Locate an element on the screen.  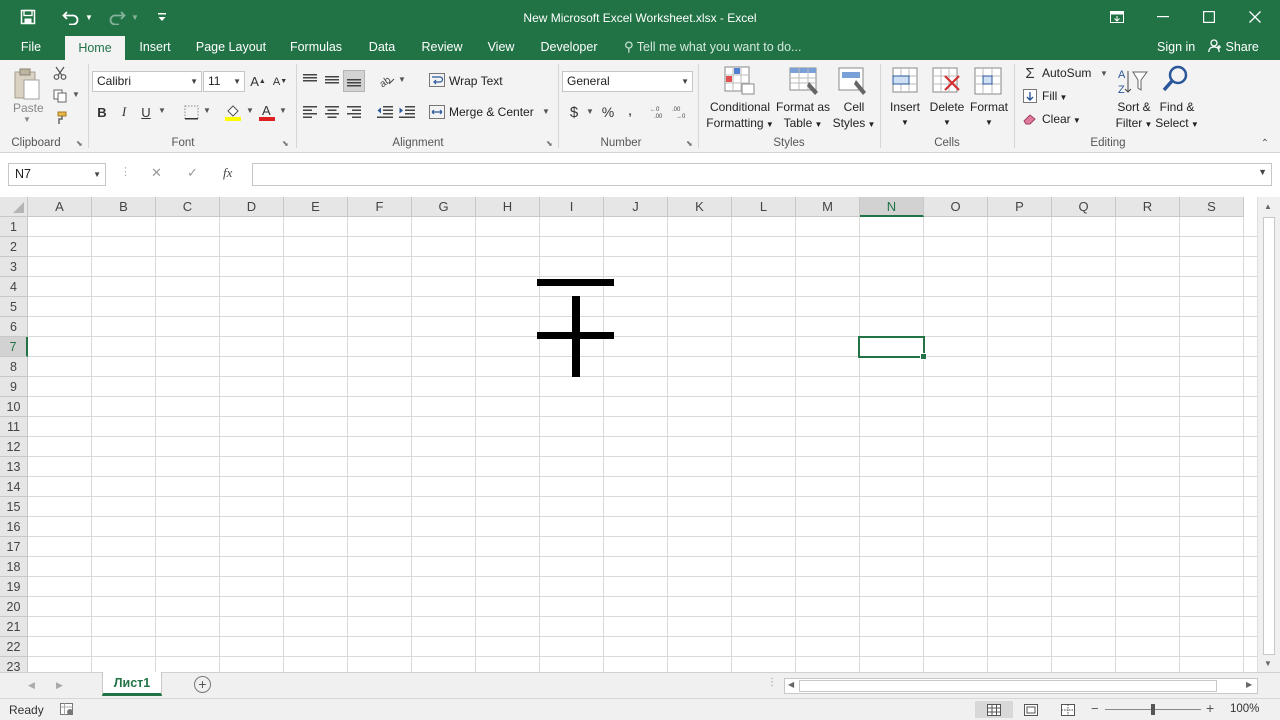
orientation-icon: ab is located at coordinates (387, 80).